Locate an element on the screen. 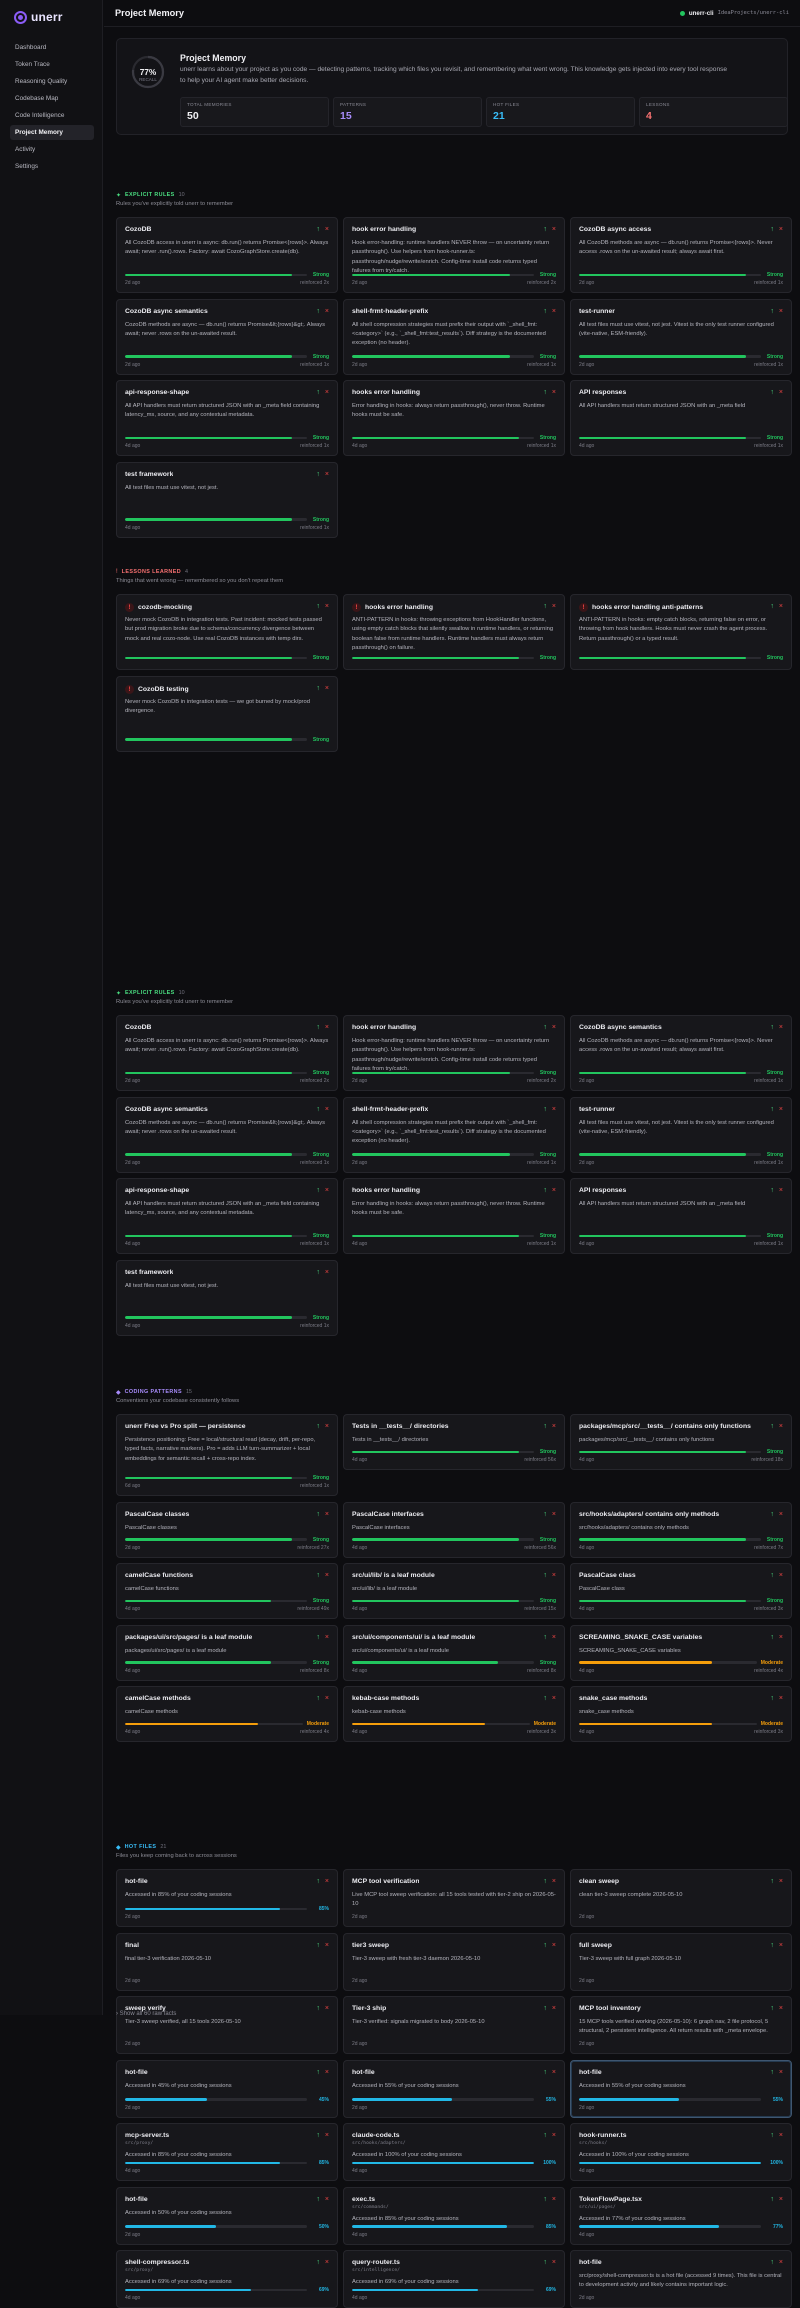 The image size is (800, 2308). logo: unerr is located at coordinates (51, 20).